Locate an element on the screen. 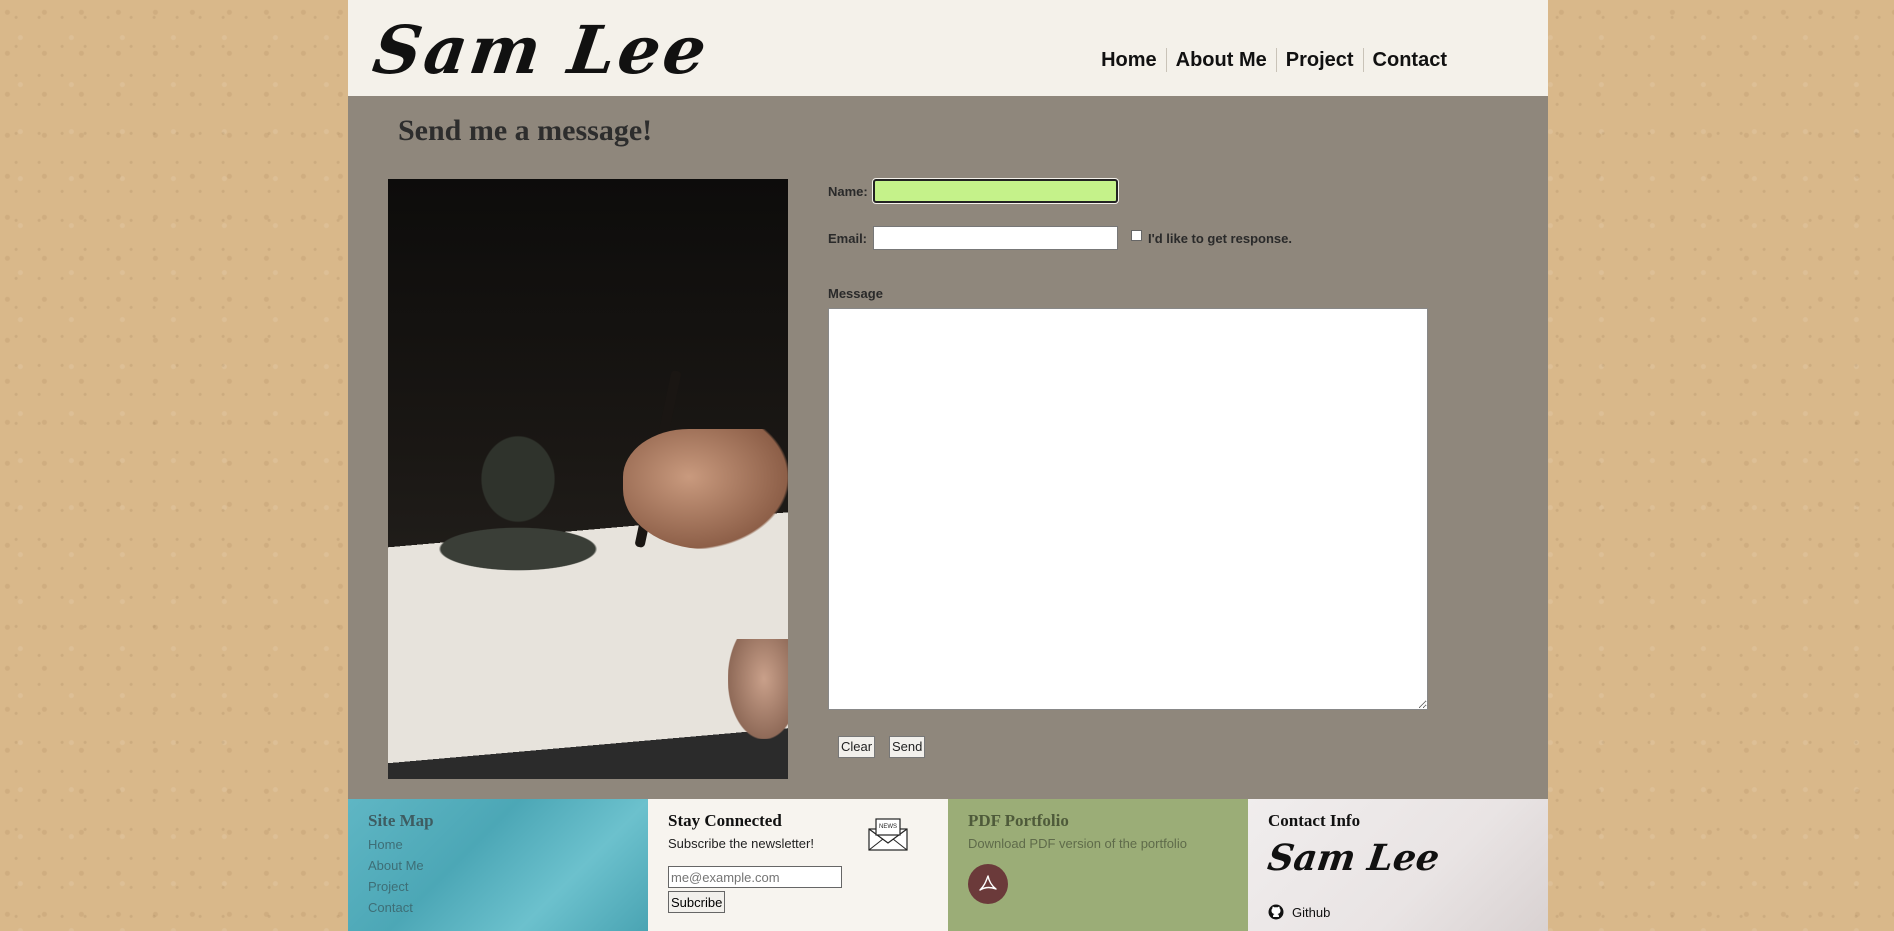 The image size is (1894, 931). github-link: Github is located at coordinates (1299, 912).